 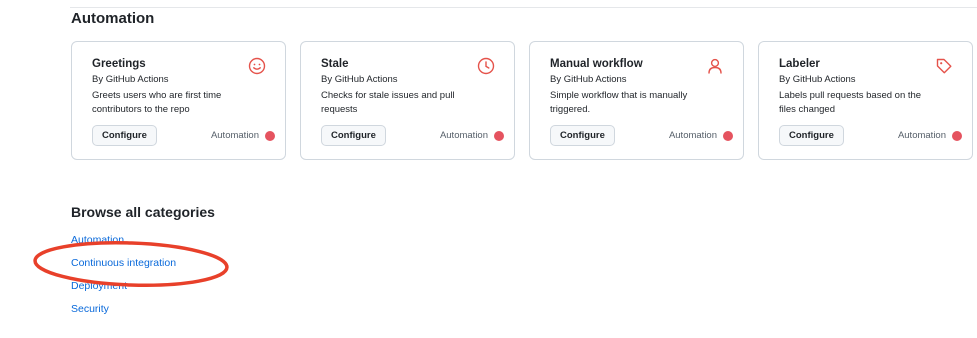 What do you see at coordinates (123, 263) in the screenshot?
I see `category-link-continuous-integration: Continuous integration` at bounding box center [123, 263].